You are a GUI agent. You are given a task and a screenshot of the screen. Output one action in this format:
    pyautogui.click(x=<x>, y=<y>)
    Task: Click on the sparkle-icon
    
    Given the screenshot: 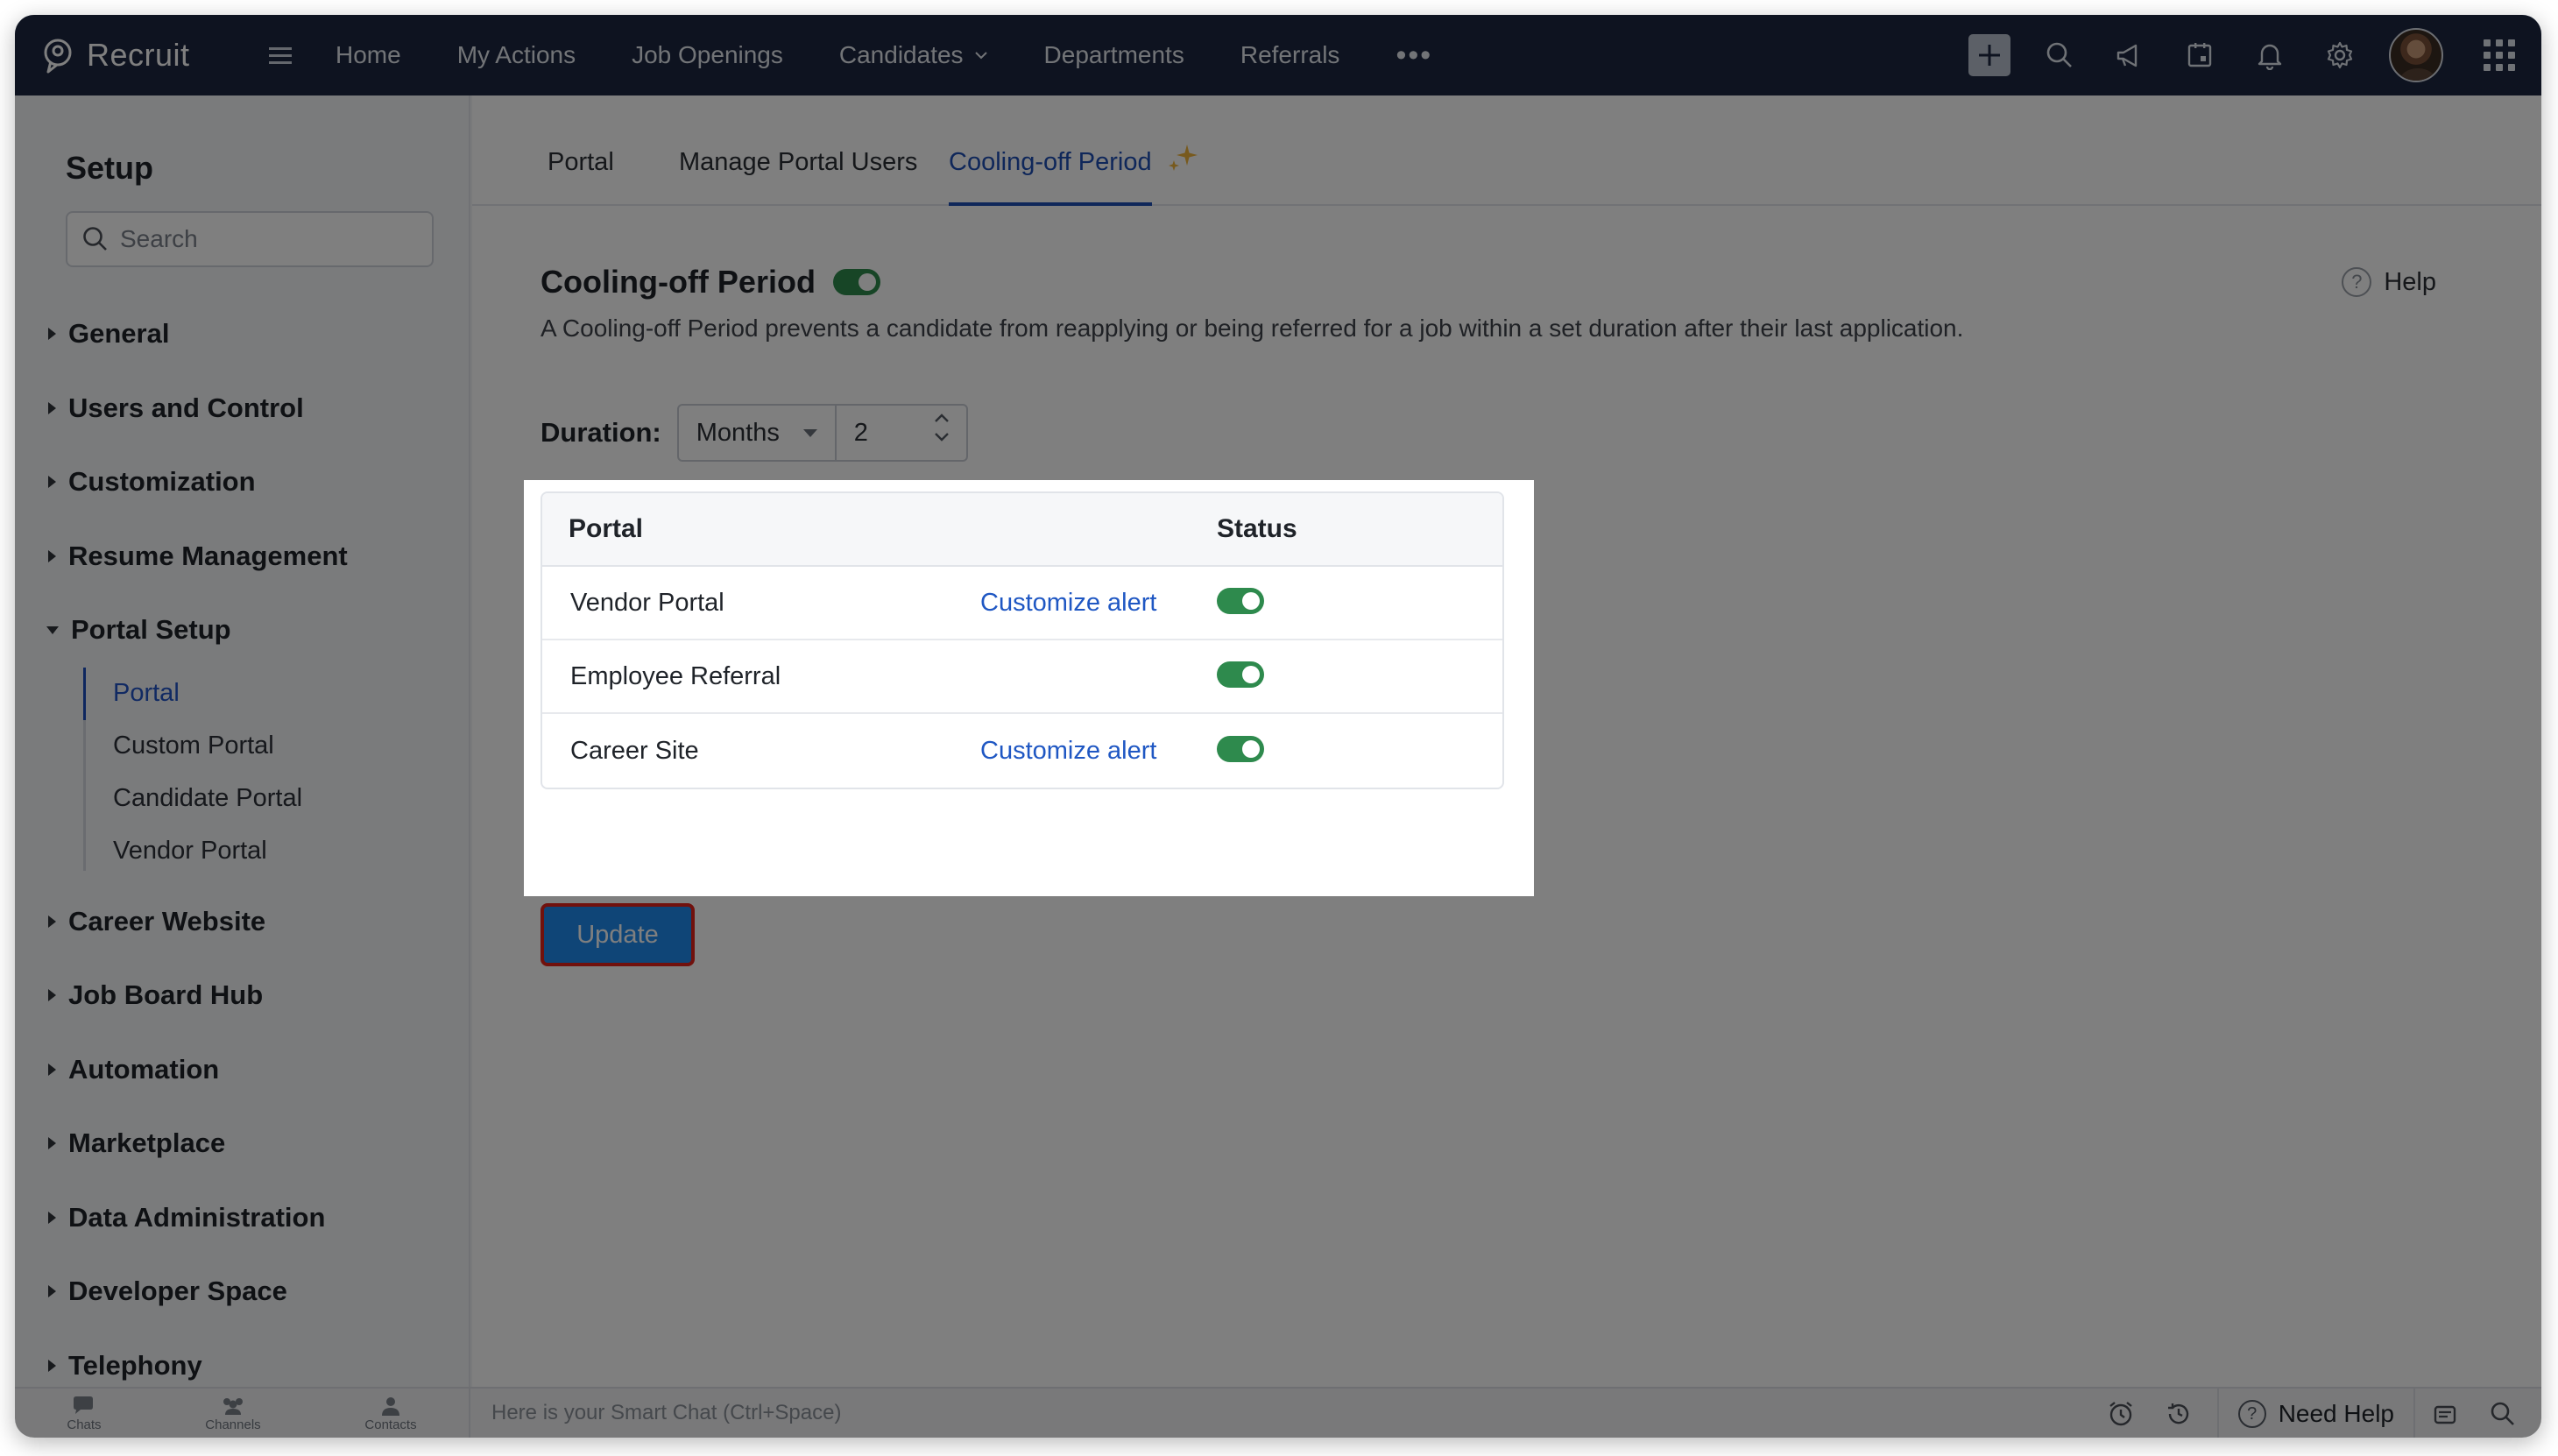 What is the action you would take?
    pyautogui.click(x=1183, y=158)
    